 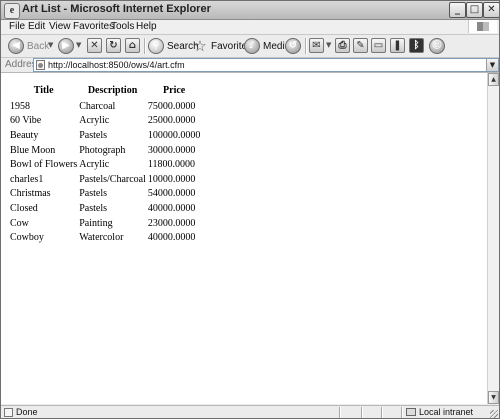 What do you see at coordinates (17, 26) in the screenshot?
I see `menu-file: File` at bounding box center [17, 26].